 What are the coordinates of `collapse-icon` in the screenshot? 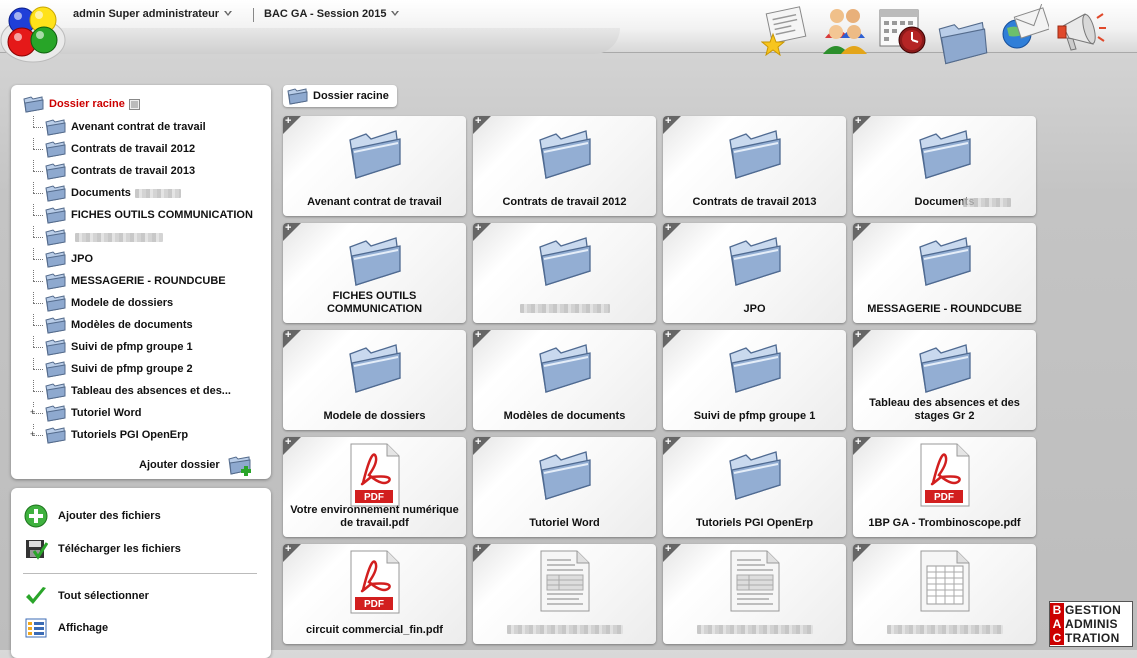 It's located at (134, 104).